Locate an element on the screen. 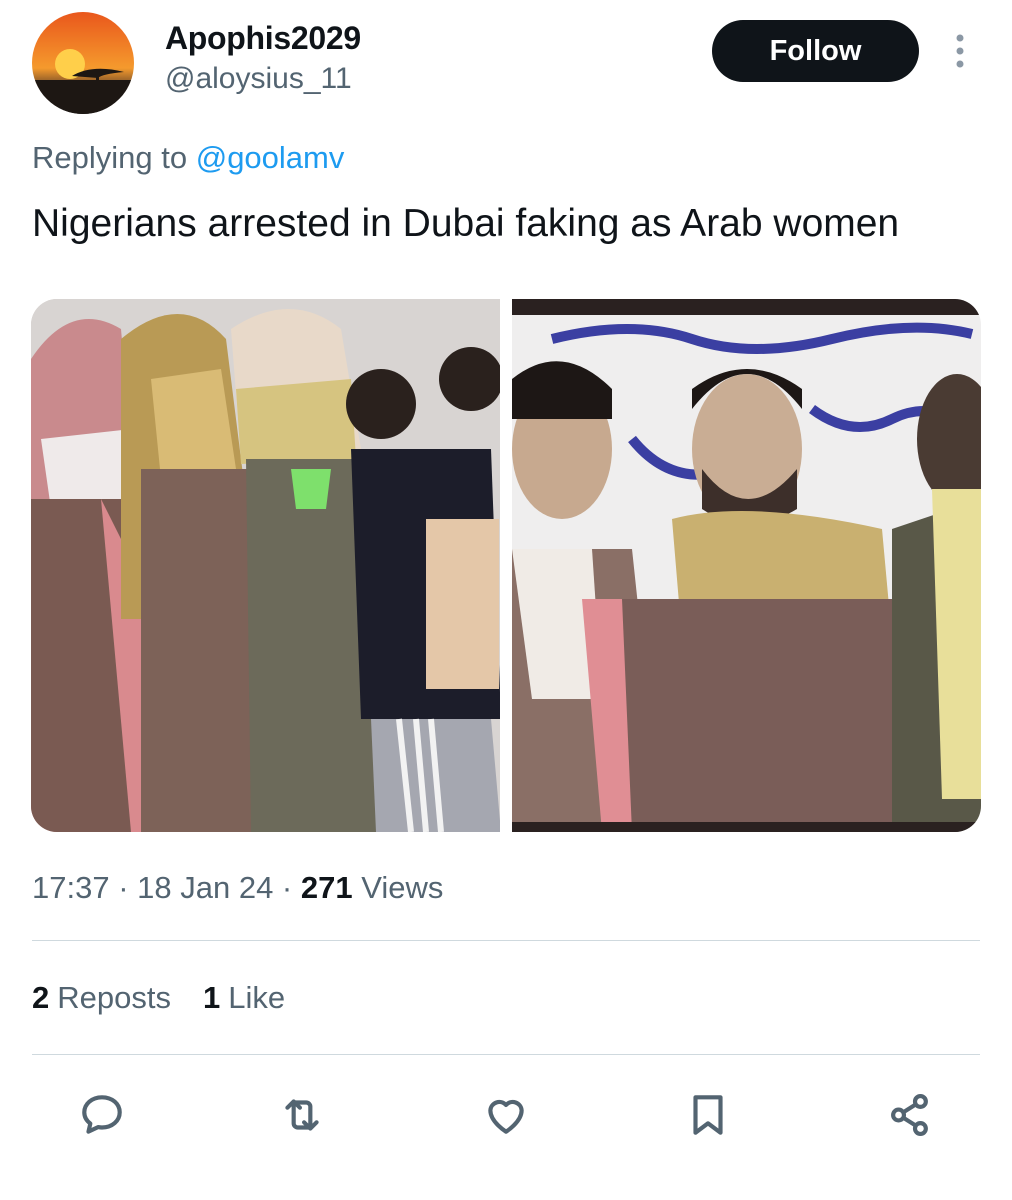 The image size is (1012, 1200). tweet-meta: 17:37 · 18 Jan 24 · 271 Views is located at coordinates (237, 888).